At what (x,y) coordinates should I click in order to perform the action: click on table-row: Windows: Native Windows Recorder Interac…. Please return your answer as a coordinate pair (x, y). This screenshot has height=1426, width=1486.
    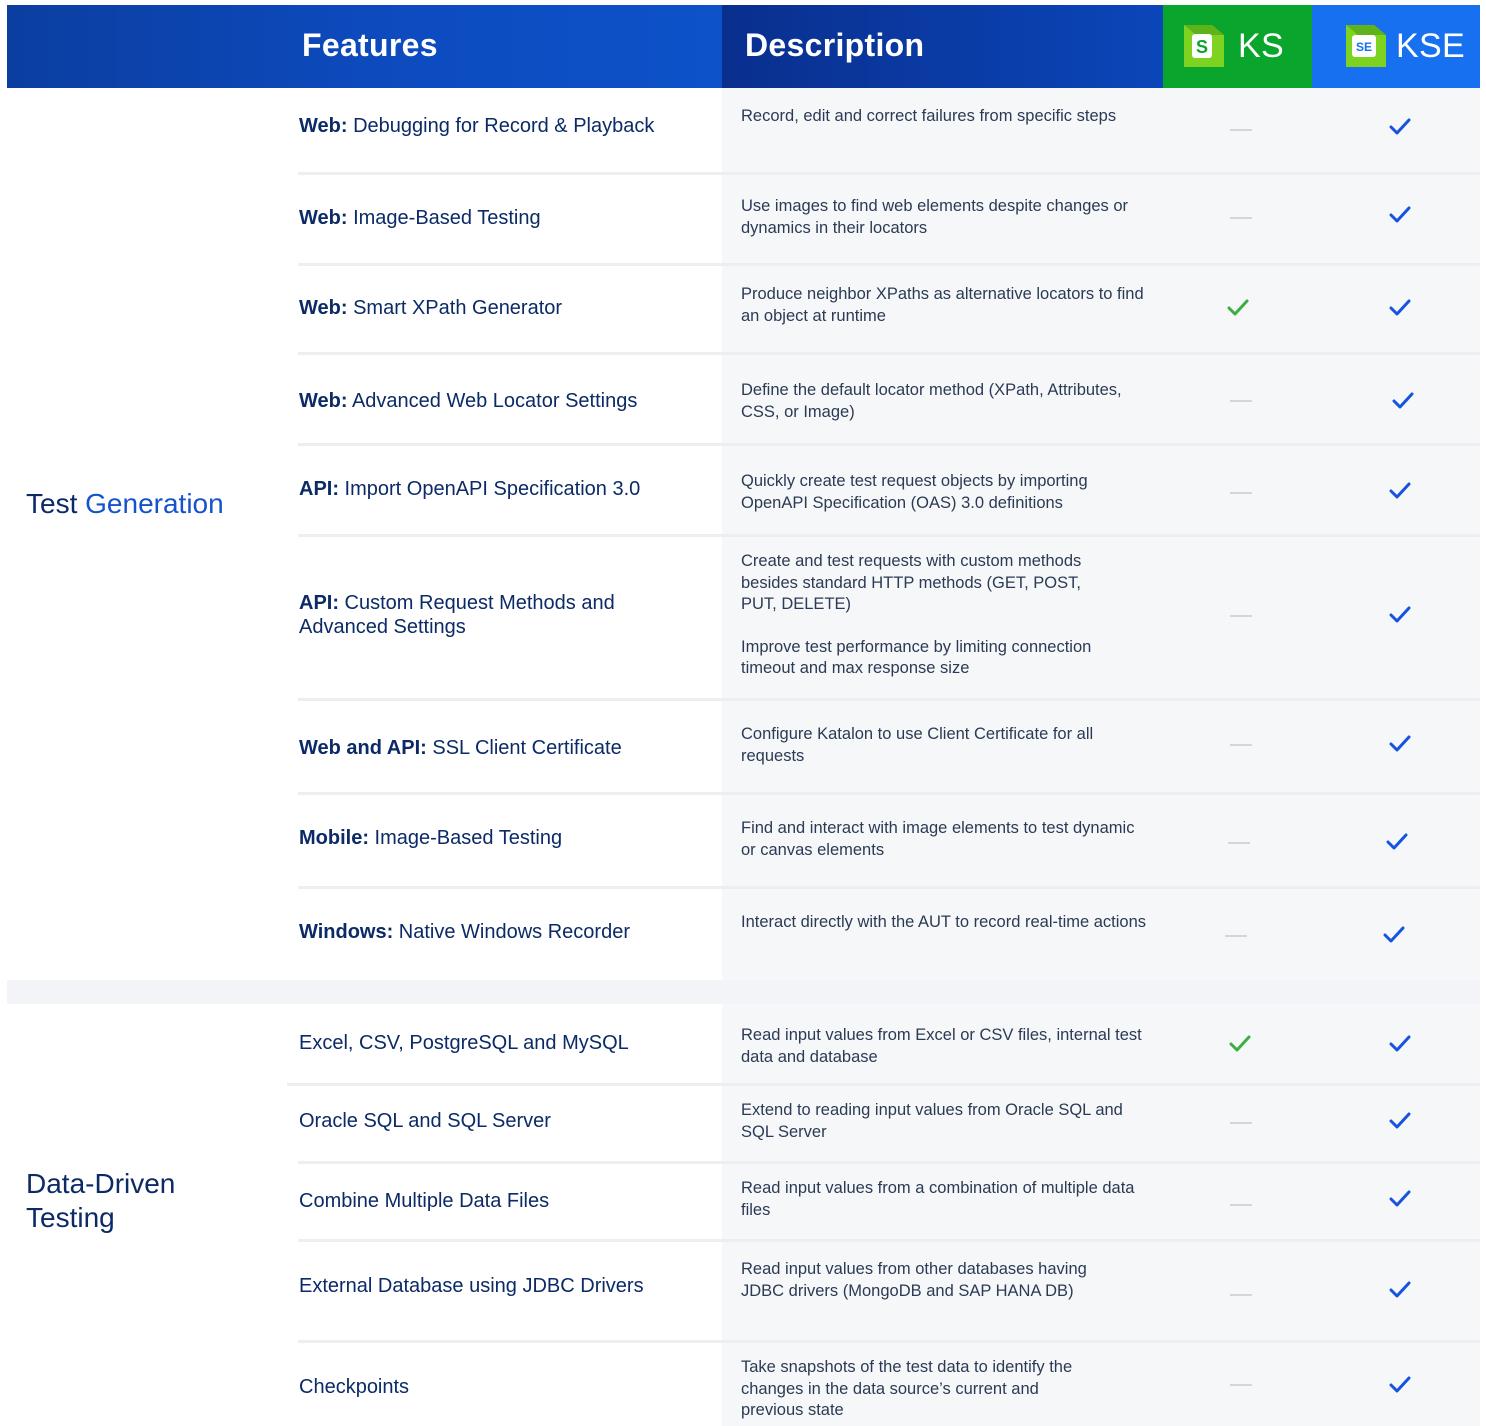
    Looking at the image, I should click on (743, 934).